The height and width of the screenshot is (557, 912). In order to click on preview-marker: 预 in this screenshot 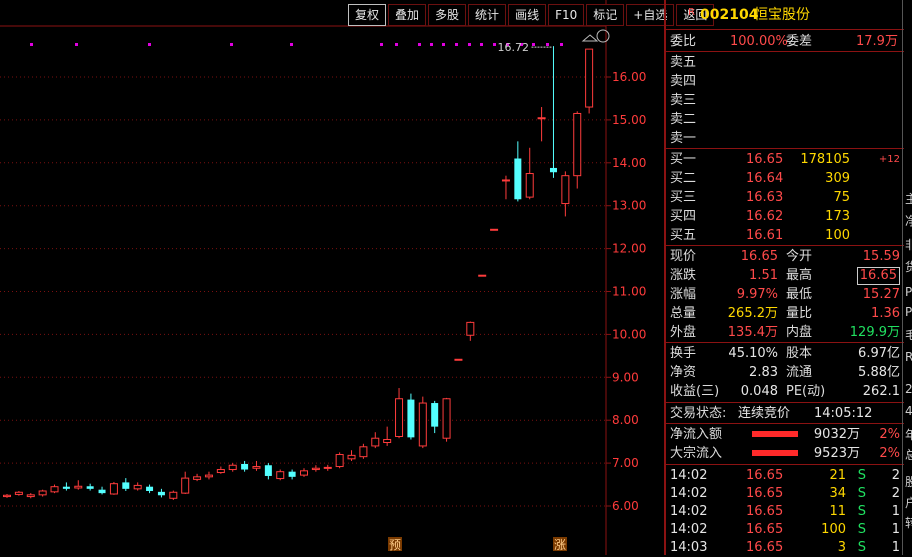, I will do `click(395, 545)`.